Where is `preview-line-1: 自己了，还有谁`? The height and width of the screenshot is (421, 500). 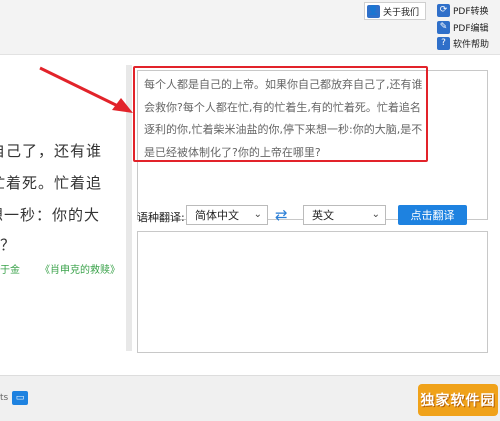 preview-line-1: 自己了，还有谁 is located at coordinates (51, 151).